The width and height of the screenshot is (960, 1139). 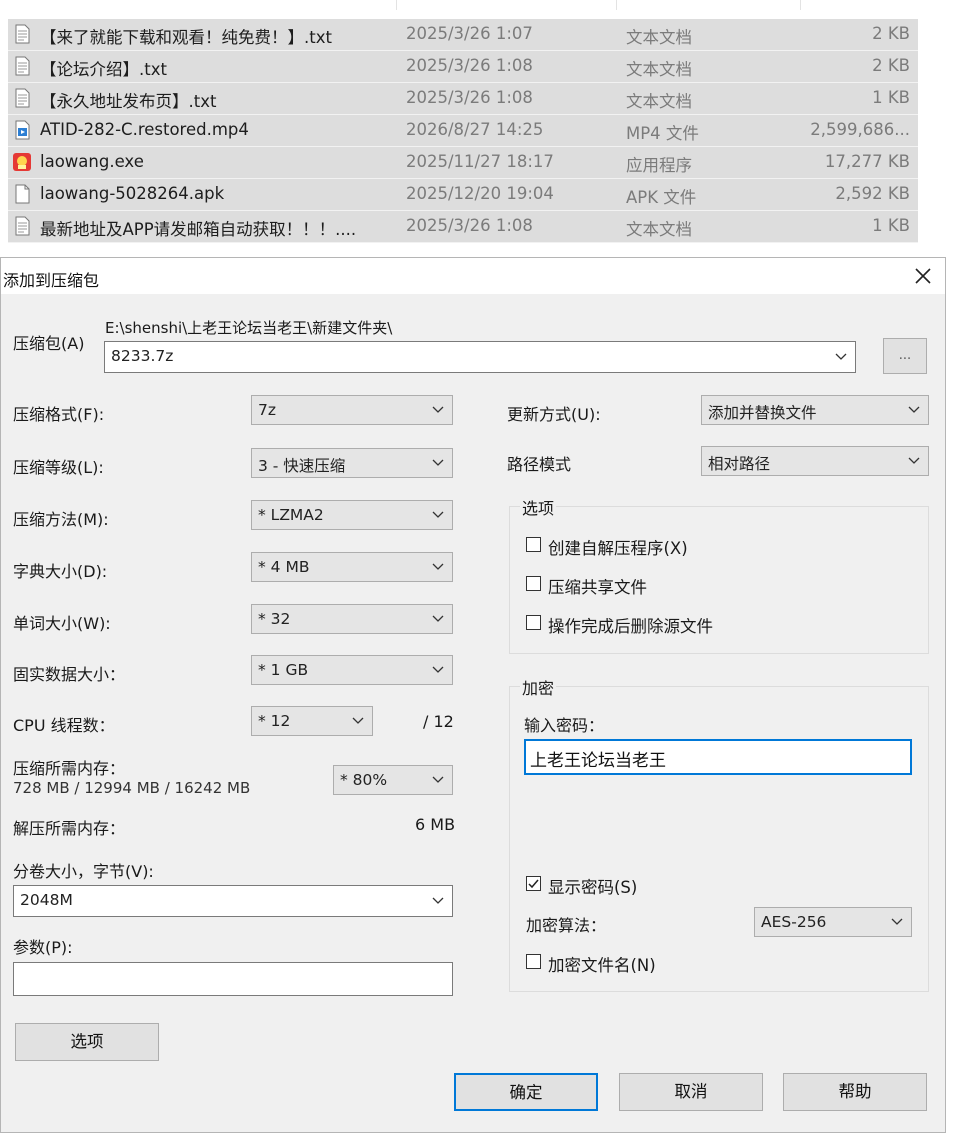 What do you see at coordinates (564, 725) in the screenshot?
I see `password-label: 输入密码：` at bounding box center [564, 725].